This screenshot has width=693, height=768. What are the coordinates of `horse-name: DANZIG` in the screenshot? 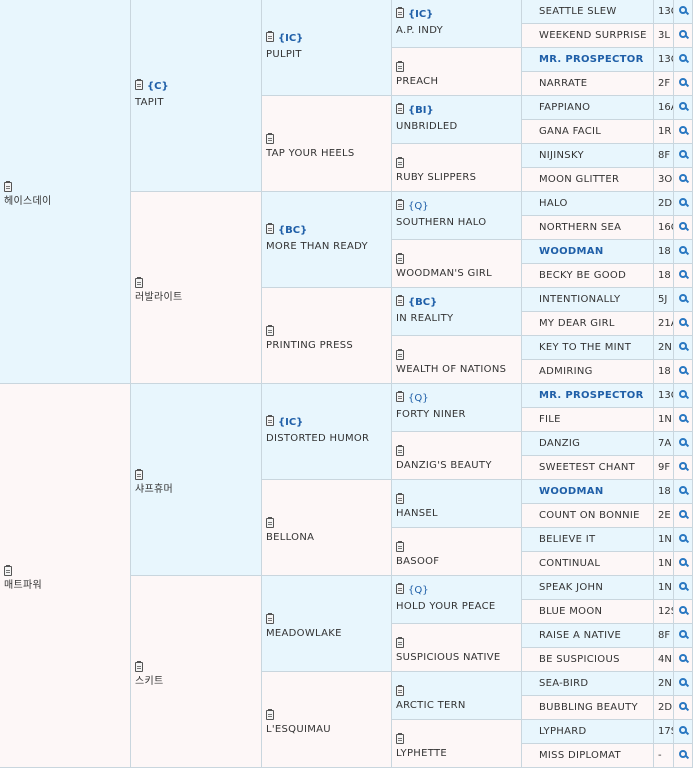 It's located at (587, 443).